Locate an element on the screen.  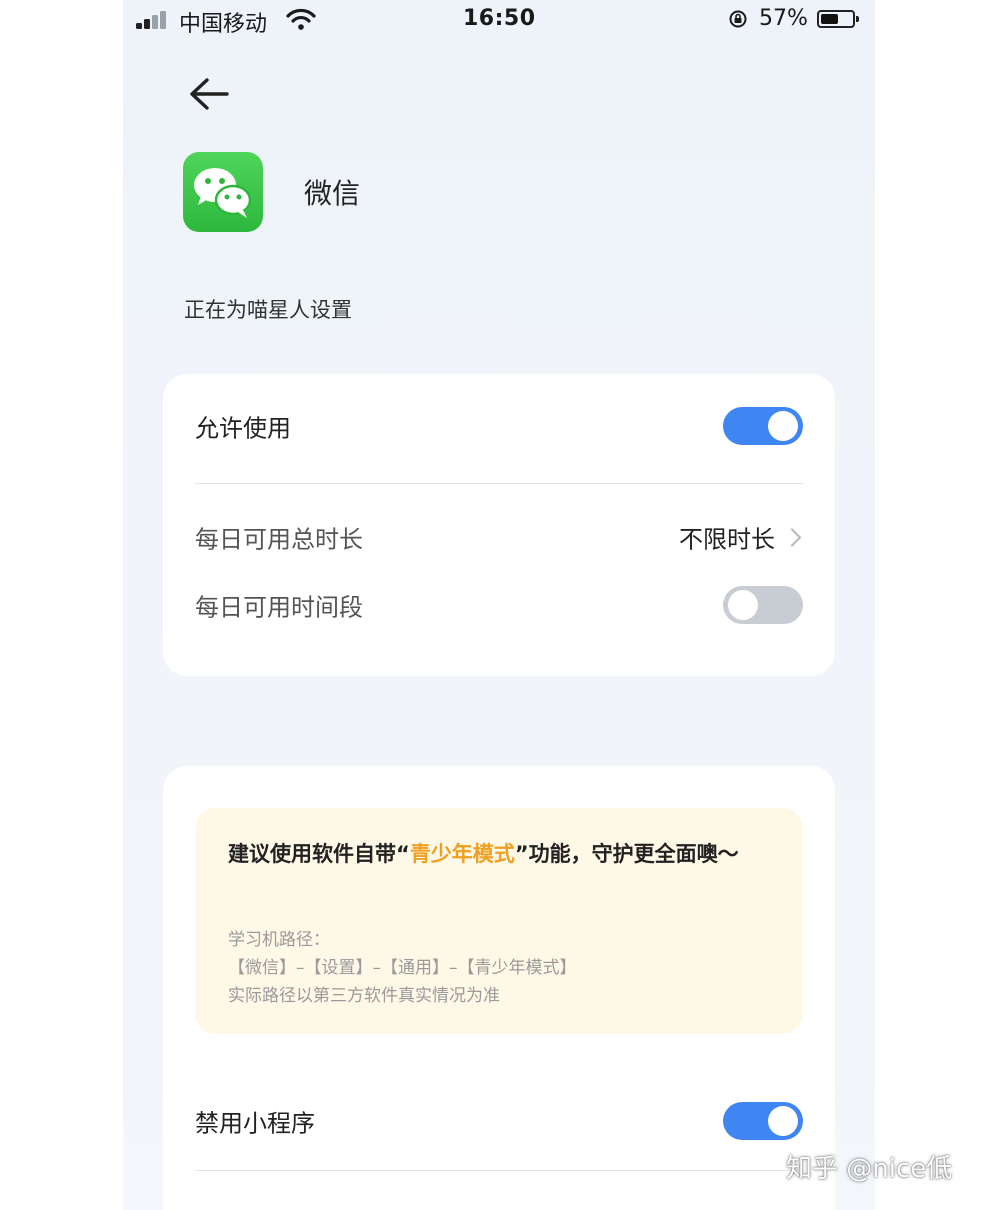
disable-mini-program-row: 禁用小程序 is located at coordinates (499, 1121).